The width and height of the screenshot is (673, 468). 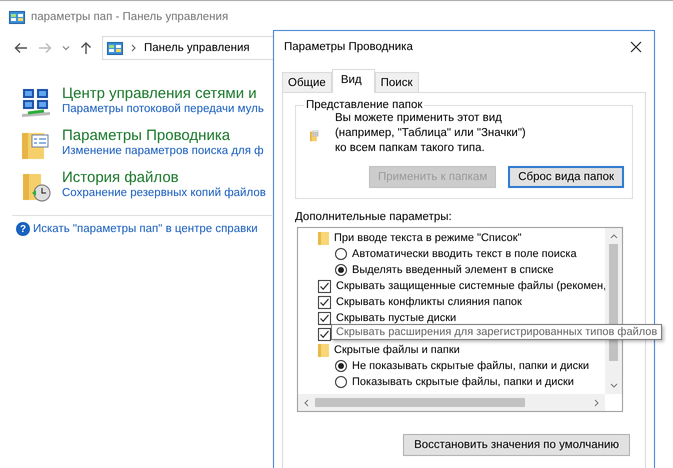 I want to click on result-title: Центр управления сетями и, so click(x=163, y=93).